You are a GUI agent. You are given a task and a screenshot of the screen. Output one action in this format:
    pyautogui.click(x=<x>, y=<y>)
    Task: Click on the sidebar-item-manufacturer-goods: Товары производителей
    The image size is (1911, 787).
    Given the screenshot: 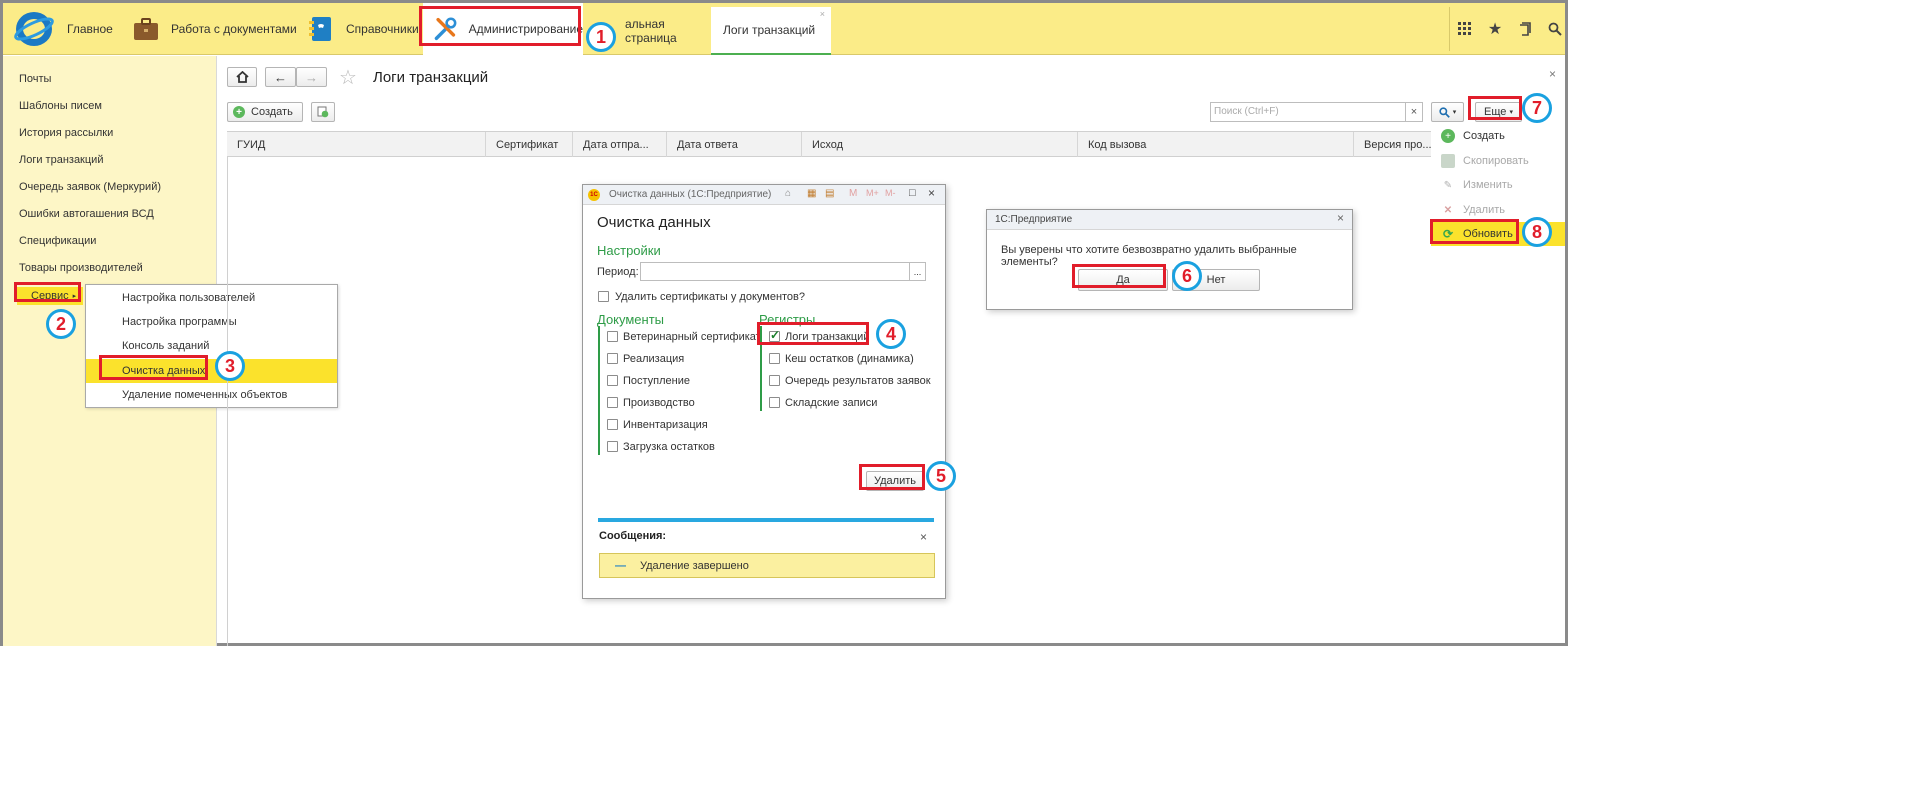 What is the action you would take?
    pyautogui.click(x=81, y=268)
    